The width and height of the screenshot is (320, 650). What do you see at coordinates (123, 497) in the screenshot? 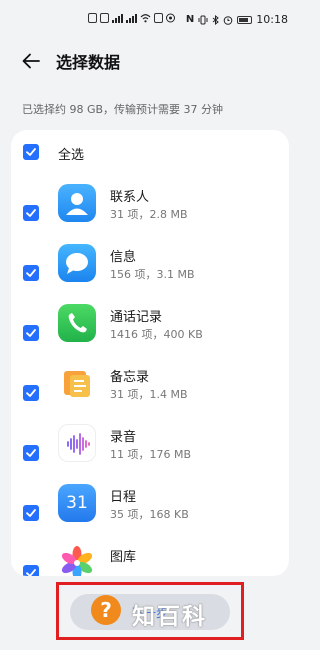
I see `item-name: 日程` at bounding box center [123, 497].